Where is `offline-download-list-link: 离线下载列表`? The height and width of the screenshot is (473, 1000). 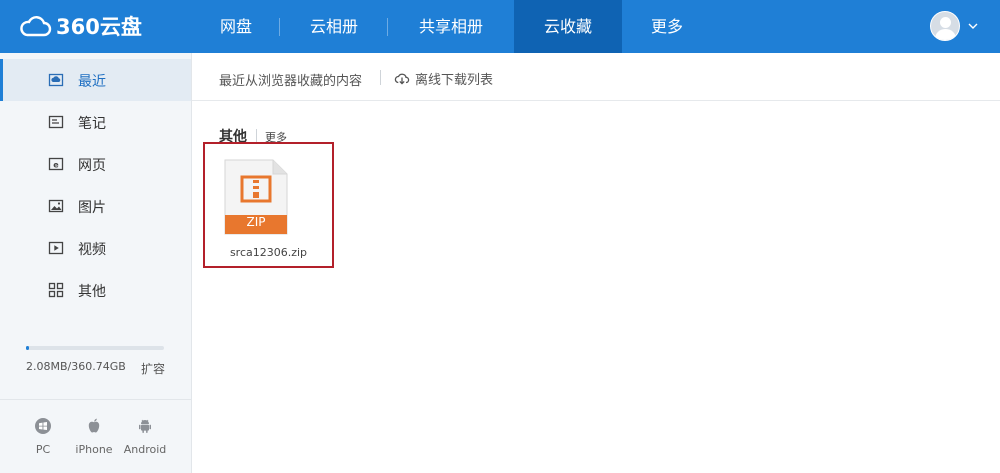 offline-download-list-link: 离线下载列表 is located at coordinates (443, 78).